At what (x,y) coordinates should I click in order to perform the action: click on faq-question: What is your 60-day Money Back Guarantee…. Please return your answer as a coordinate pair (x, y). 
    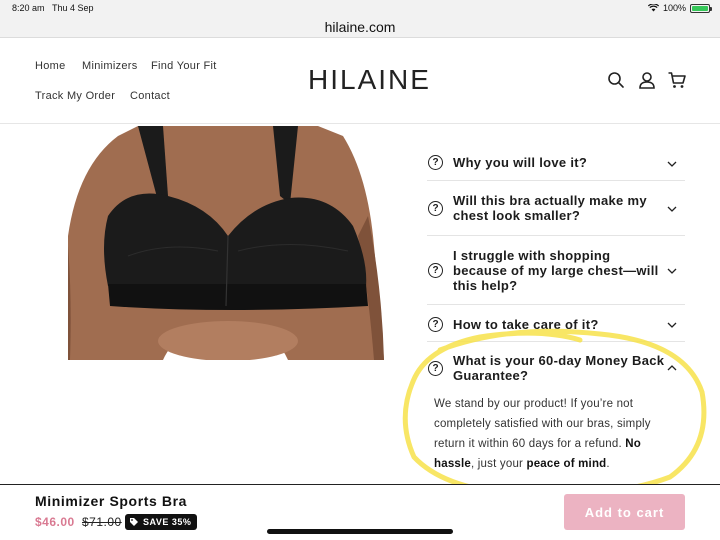
    Looking at the image, I should click on (559, 368).